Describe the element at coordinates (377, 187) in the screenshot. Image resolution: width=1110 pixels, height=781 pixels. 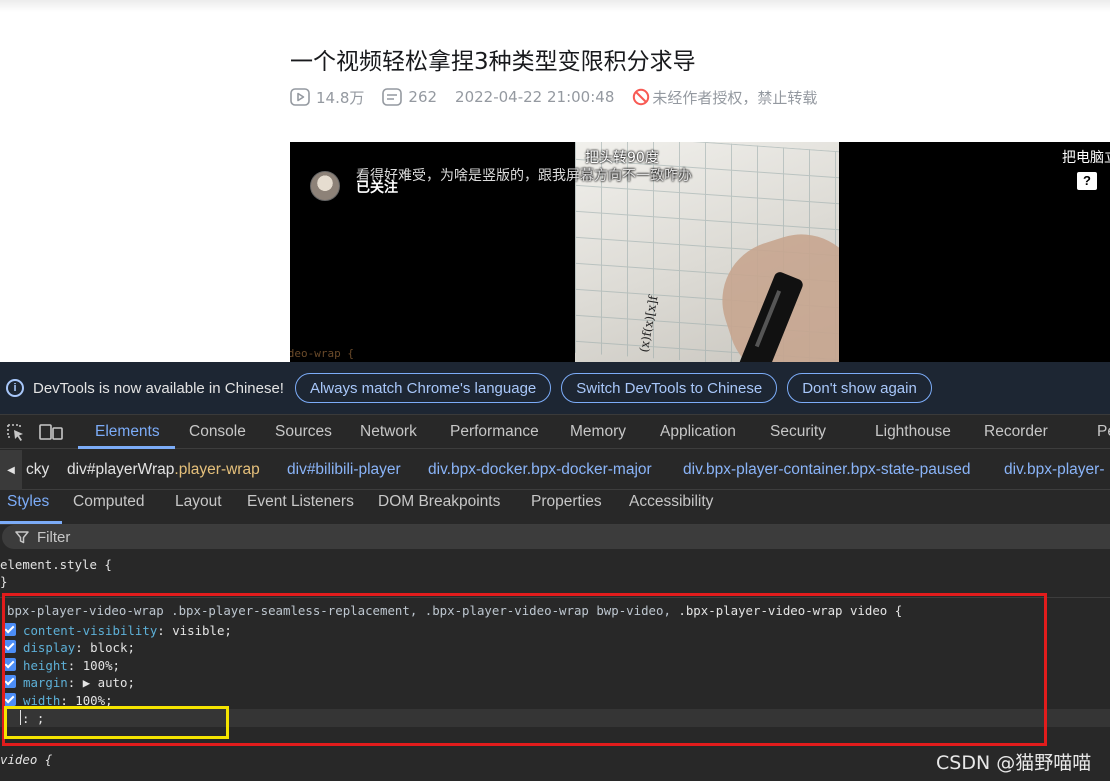
I see `follow-status: 已关注` at that location.